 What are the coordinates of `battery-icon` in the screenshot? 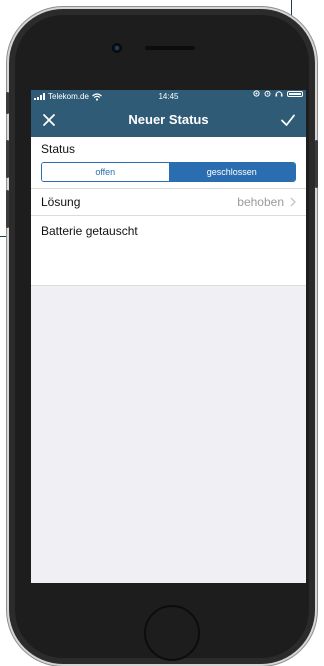 It's located at (295, 93).